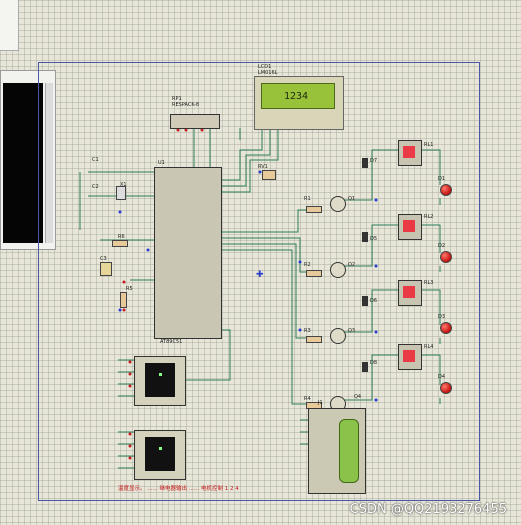 The image size is (521, 525). Describe the element at coordinates (338, 270) in the screenshot. I see `transistor-q2` at that location.